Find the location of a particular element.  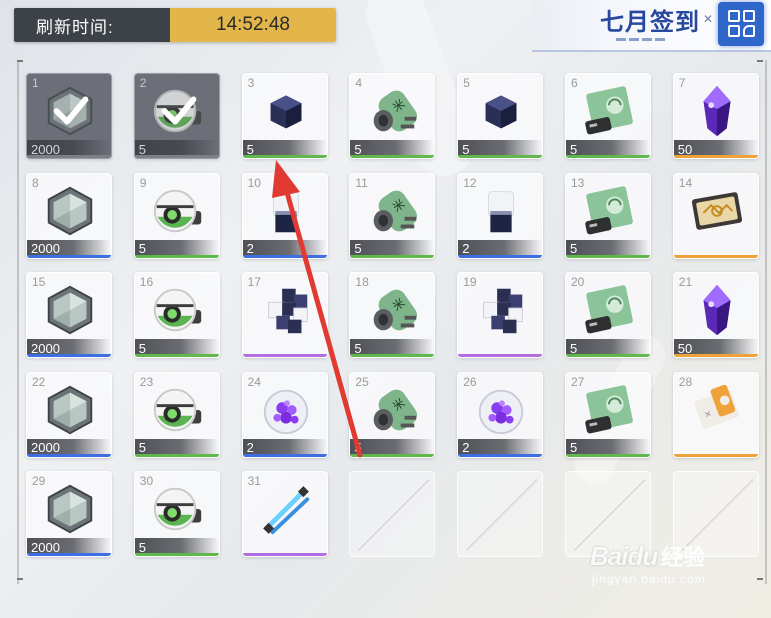

reward-day-7: 7 50 is located at coordinates (715, 116).